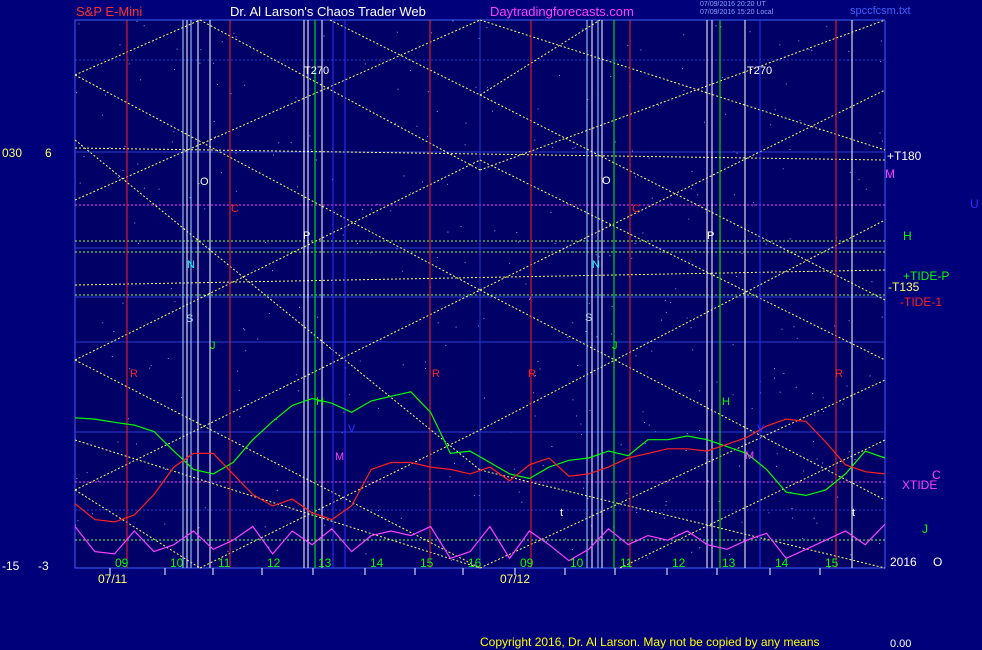  I want to click on x-hour-label: 14, so click(377, 563).